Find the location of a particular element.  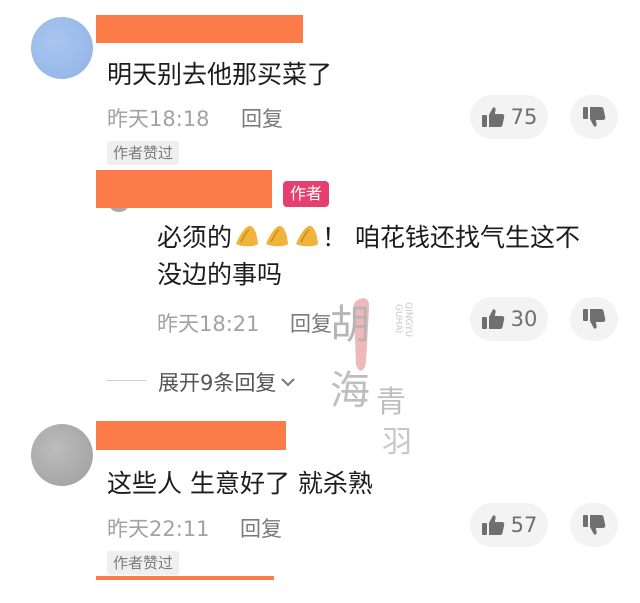

like-button: 75 is located at coordinates (509, 117).